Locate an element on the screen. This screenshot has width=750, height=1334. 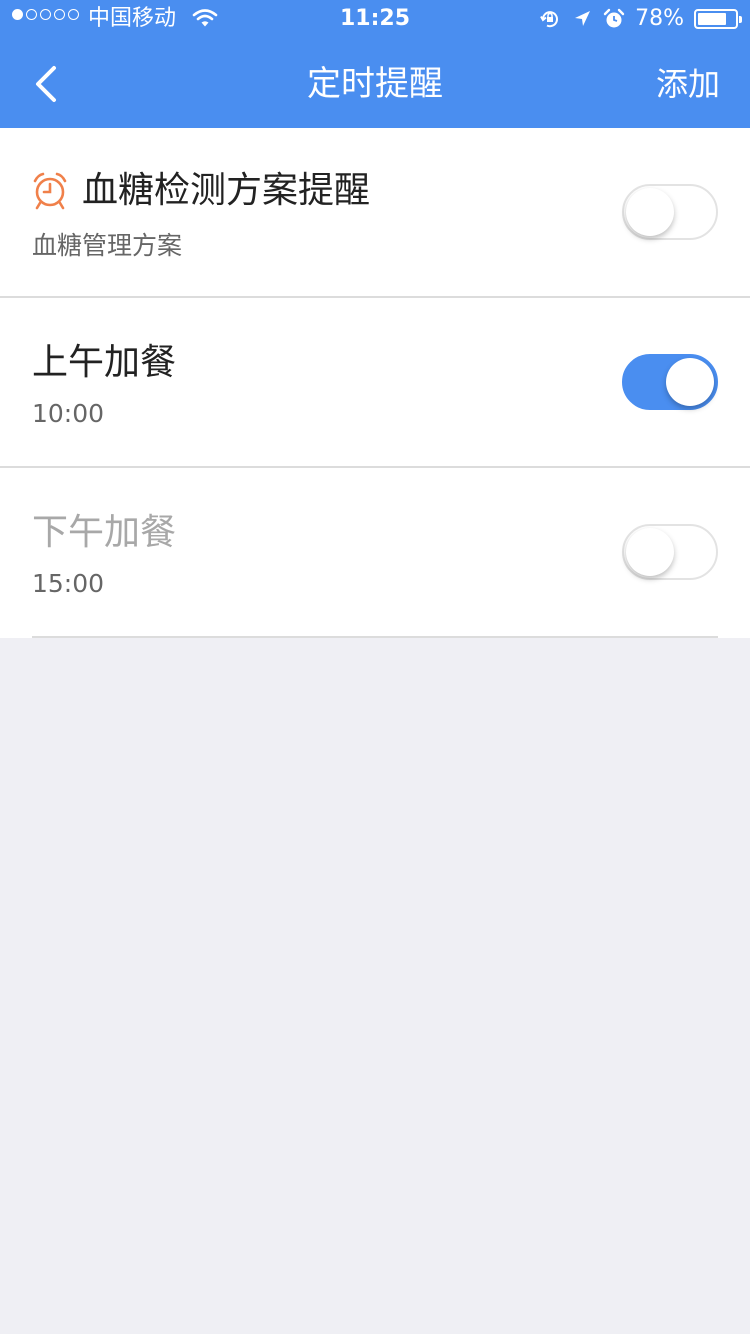
reminder-title-wrap: 血糖检测方案提醒 is located at coordinates (201, 191).